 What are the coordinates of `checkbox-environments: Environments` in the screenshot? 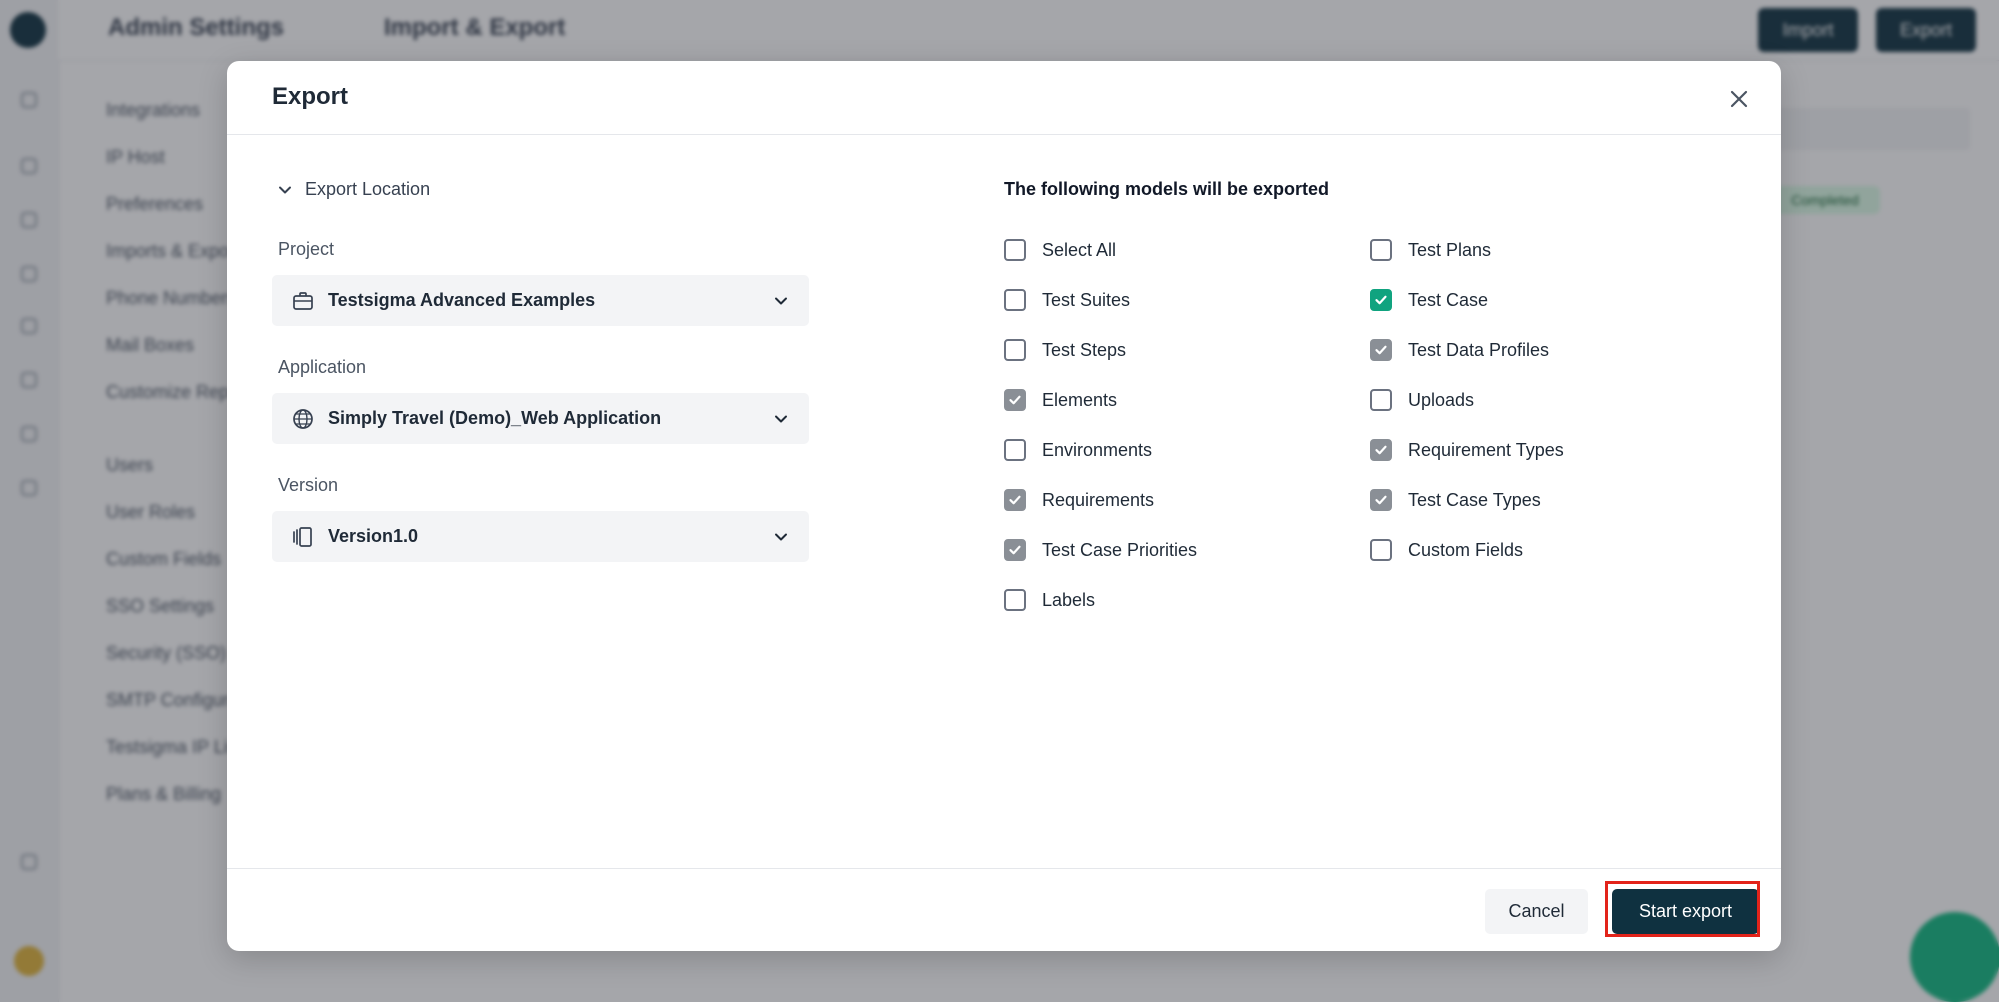 It's located at (1078, 450).